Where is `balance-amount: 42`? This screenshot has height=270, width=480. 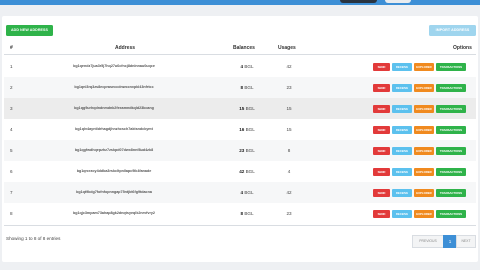
balance-amount: 42 is located at coordinates (242, 171).